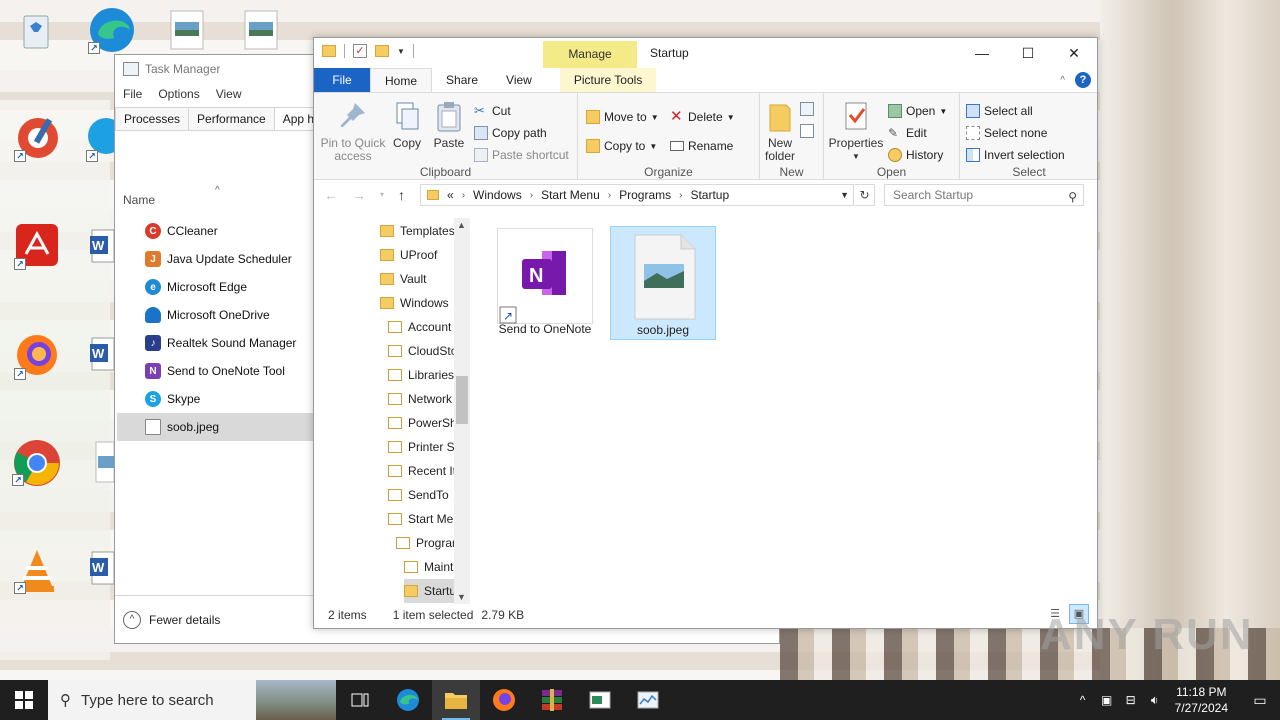 The image size is (1280, 720). I want to click on new-folder-icon, so click(382, 51).